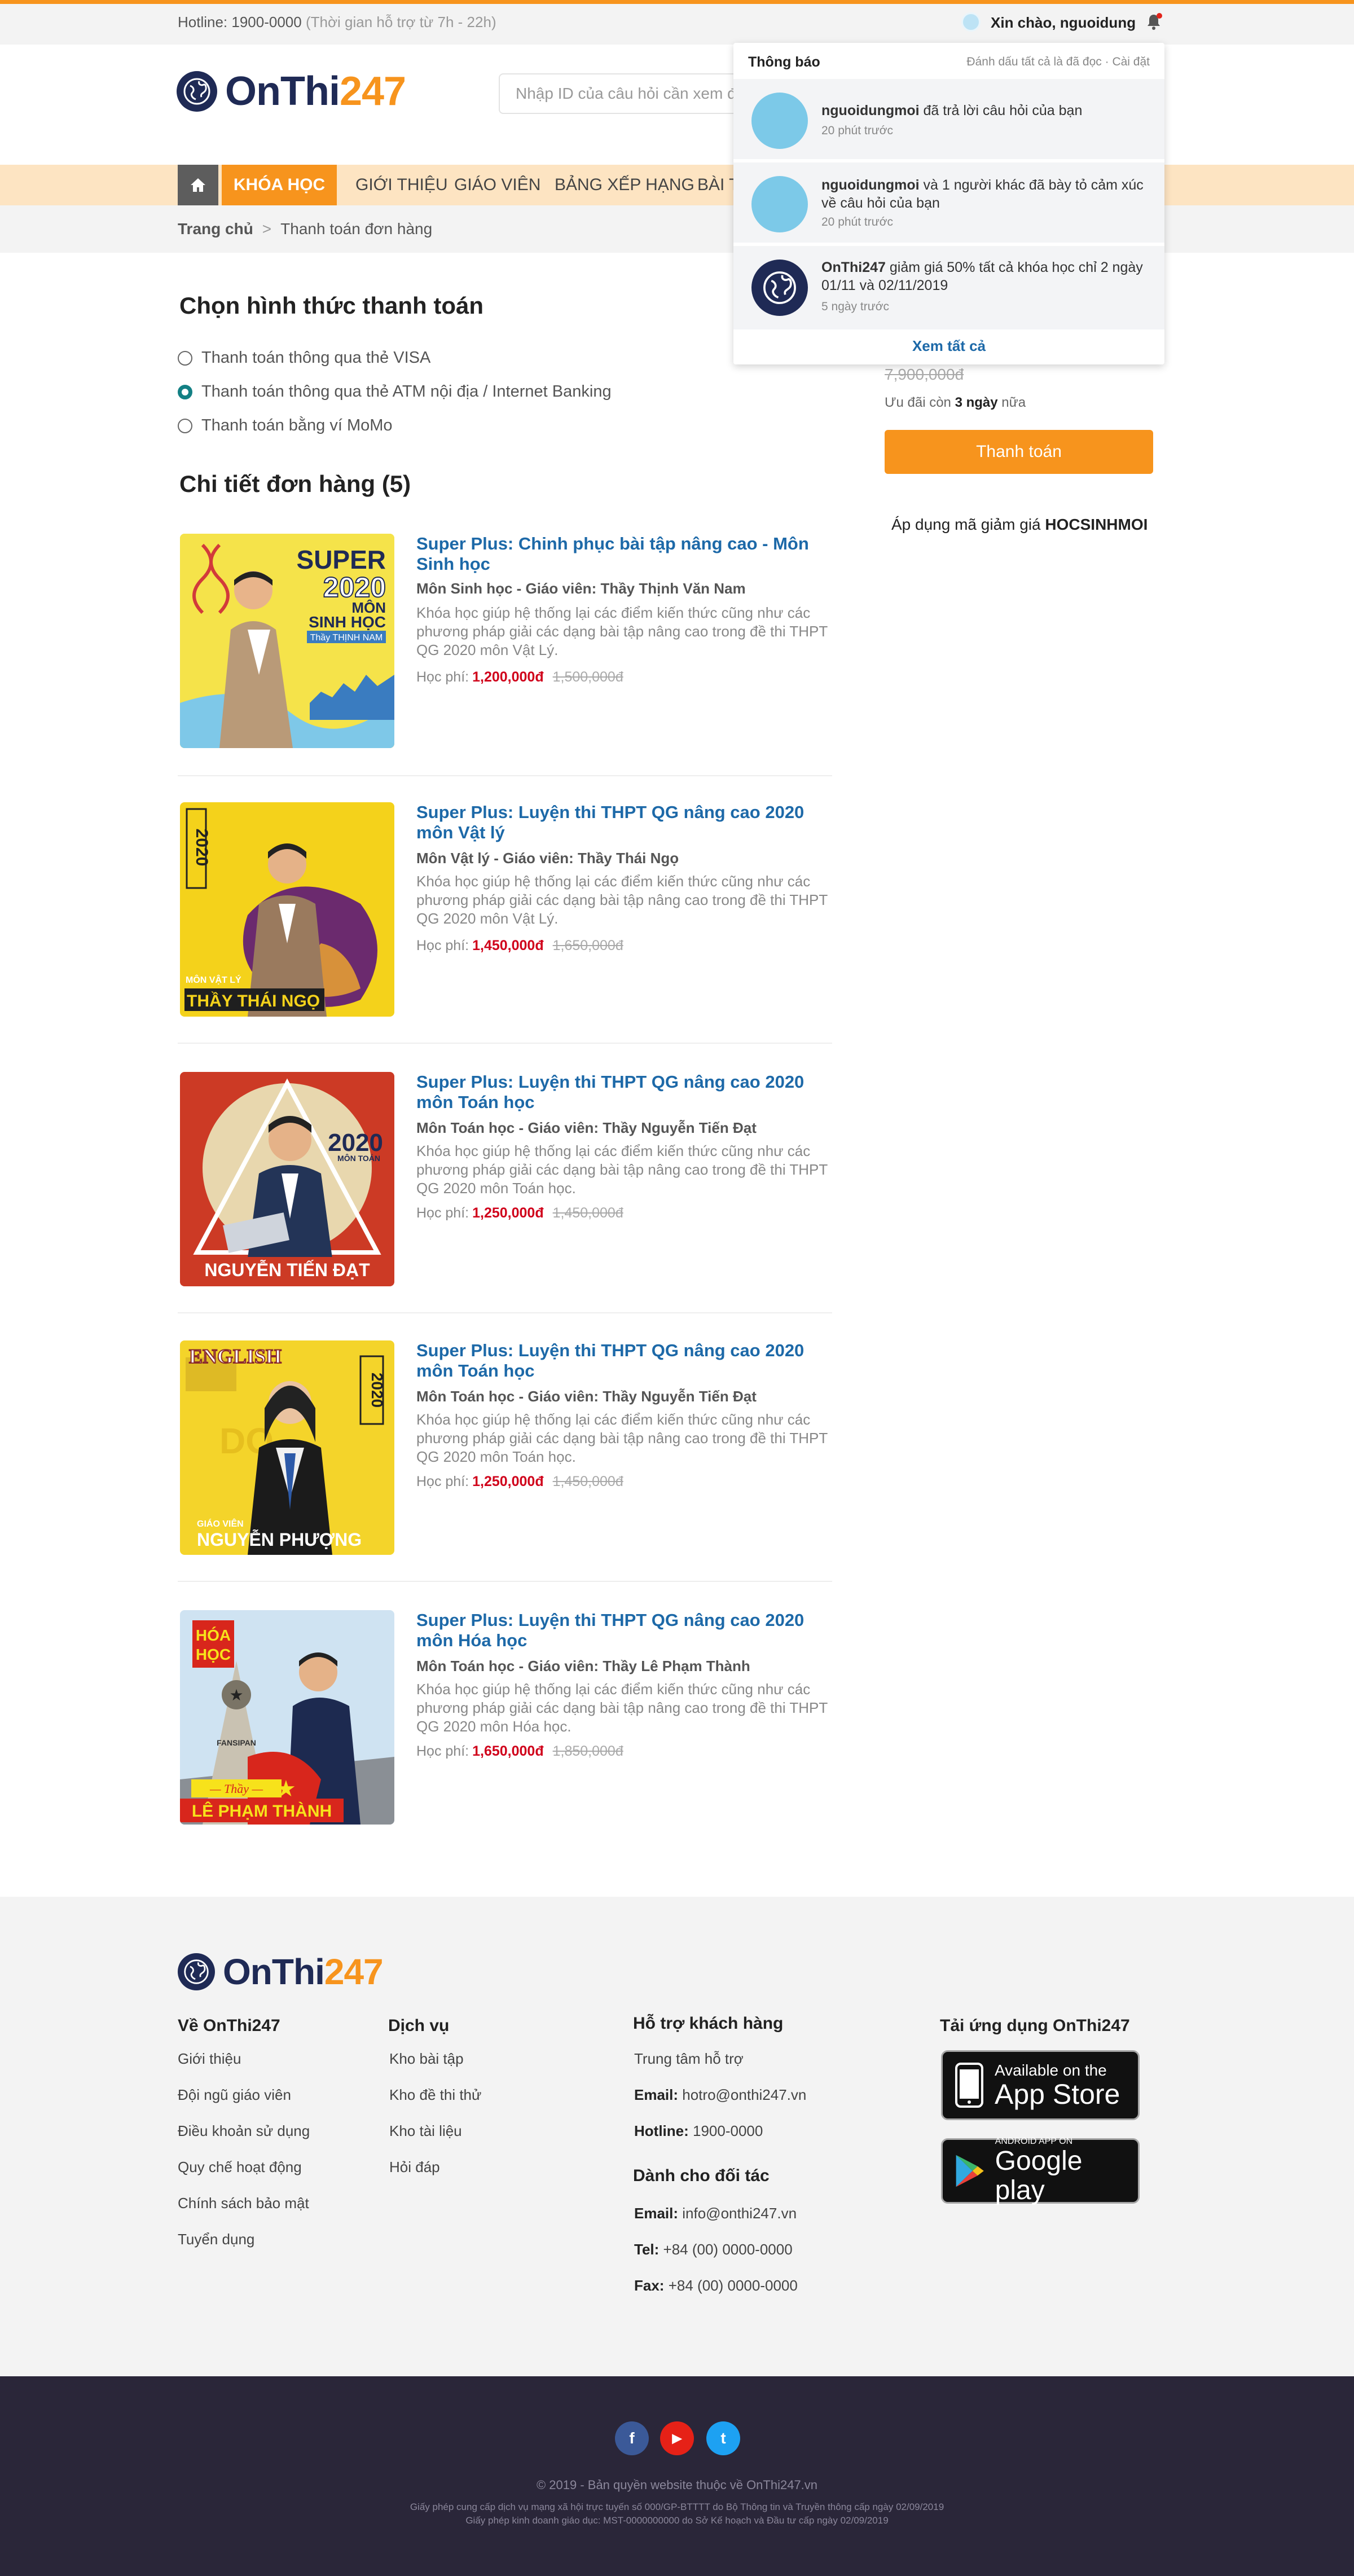  Describe the element at coordinates (1153, 22) in the screenshot. I see `bell-icon` at that location.